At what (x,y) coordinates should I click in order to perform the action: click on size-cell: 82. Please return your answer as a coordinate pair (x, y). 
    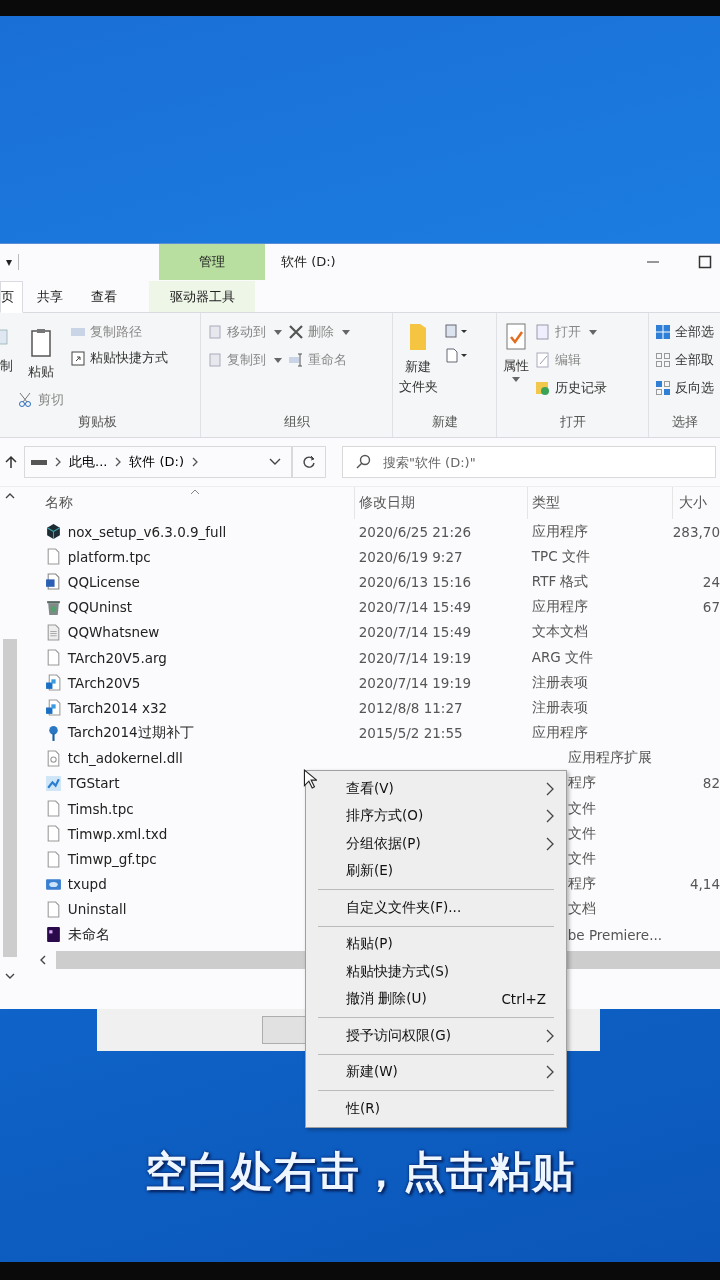
    Looking at the image, I should click on (711, 783).